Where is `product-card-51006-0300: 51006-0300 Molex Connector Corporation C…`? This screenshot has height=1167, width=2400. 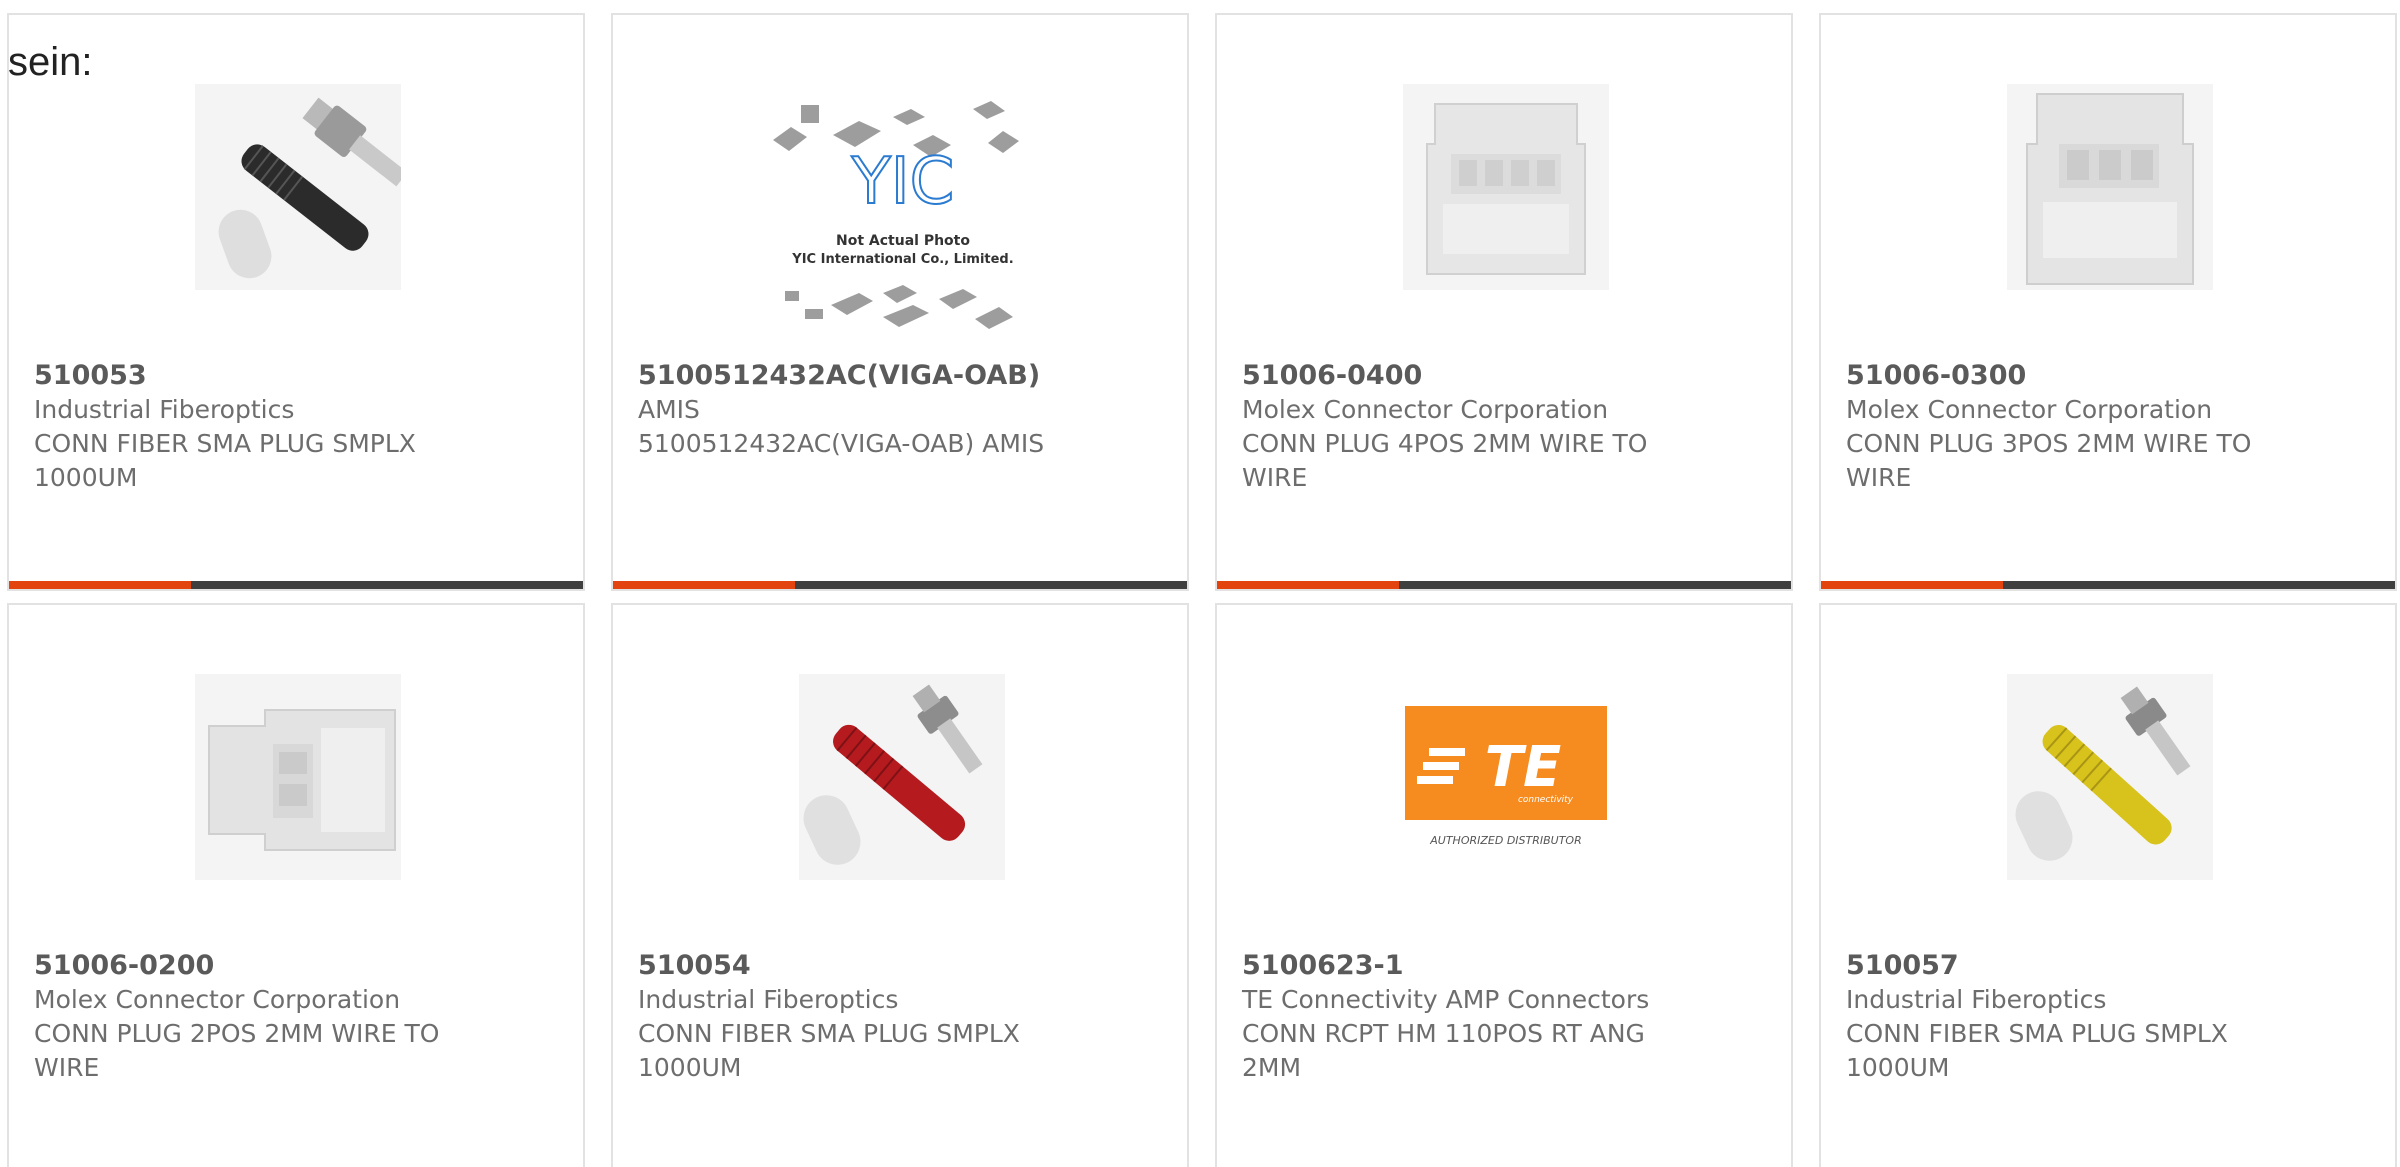
product-card-51006-0300: 51006-0300 Molex Connector Corporation C… is located at coordinates (2108, 302).